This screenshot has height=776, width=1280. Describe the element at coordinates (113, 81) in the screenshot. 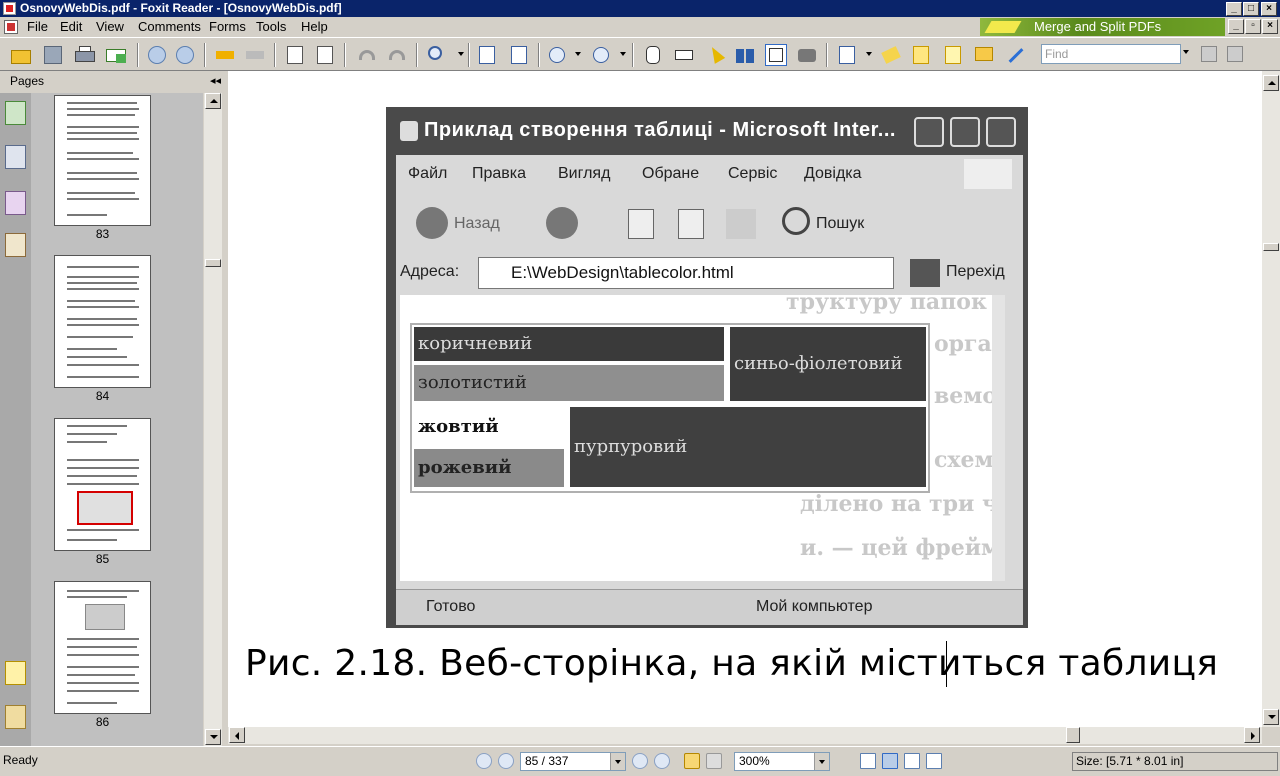

I see `pages-tab: Pages` at that location.